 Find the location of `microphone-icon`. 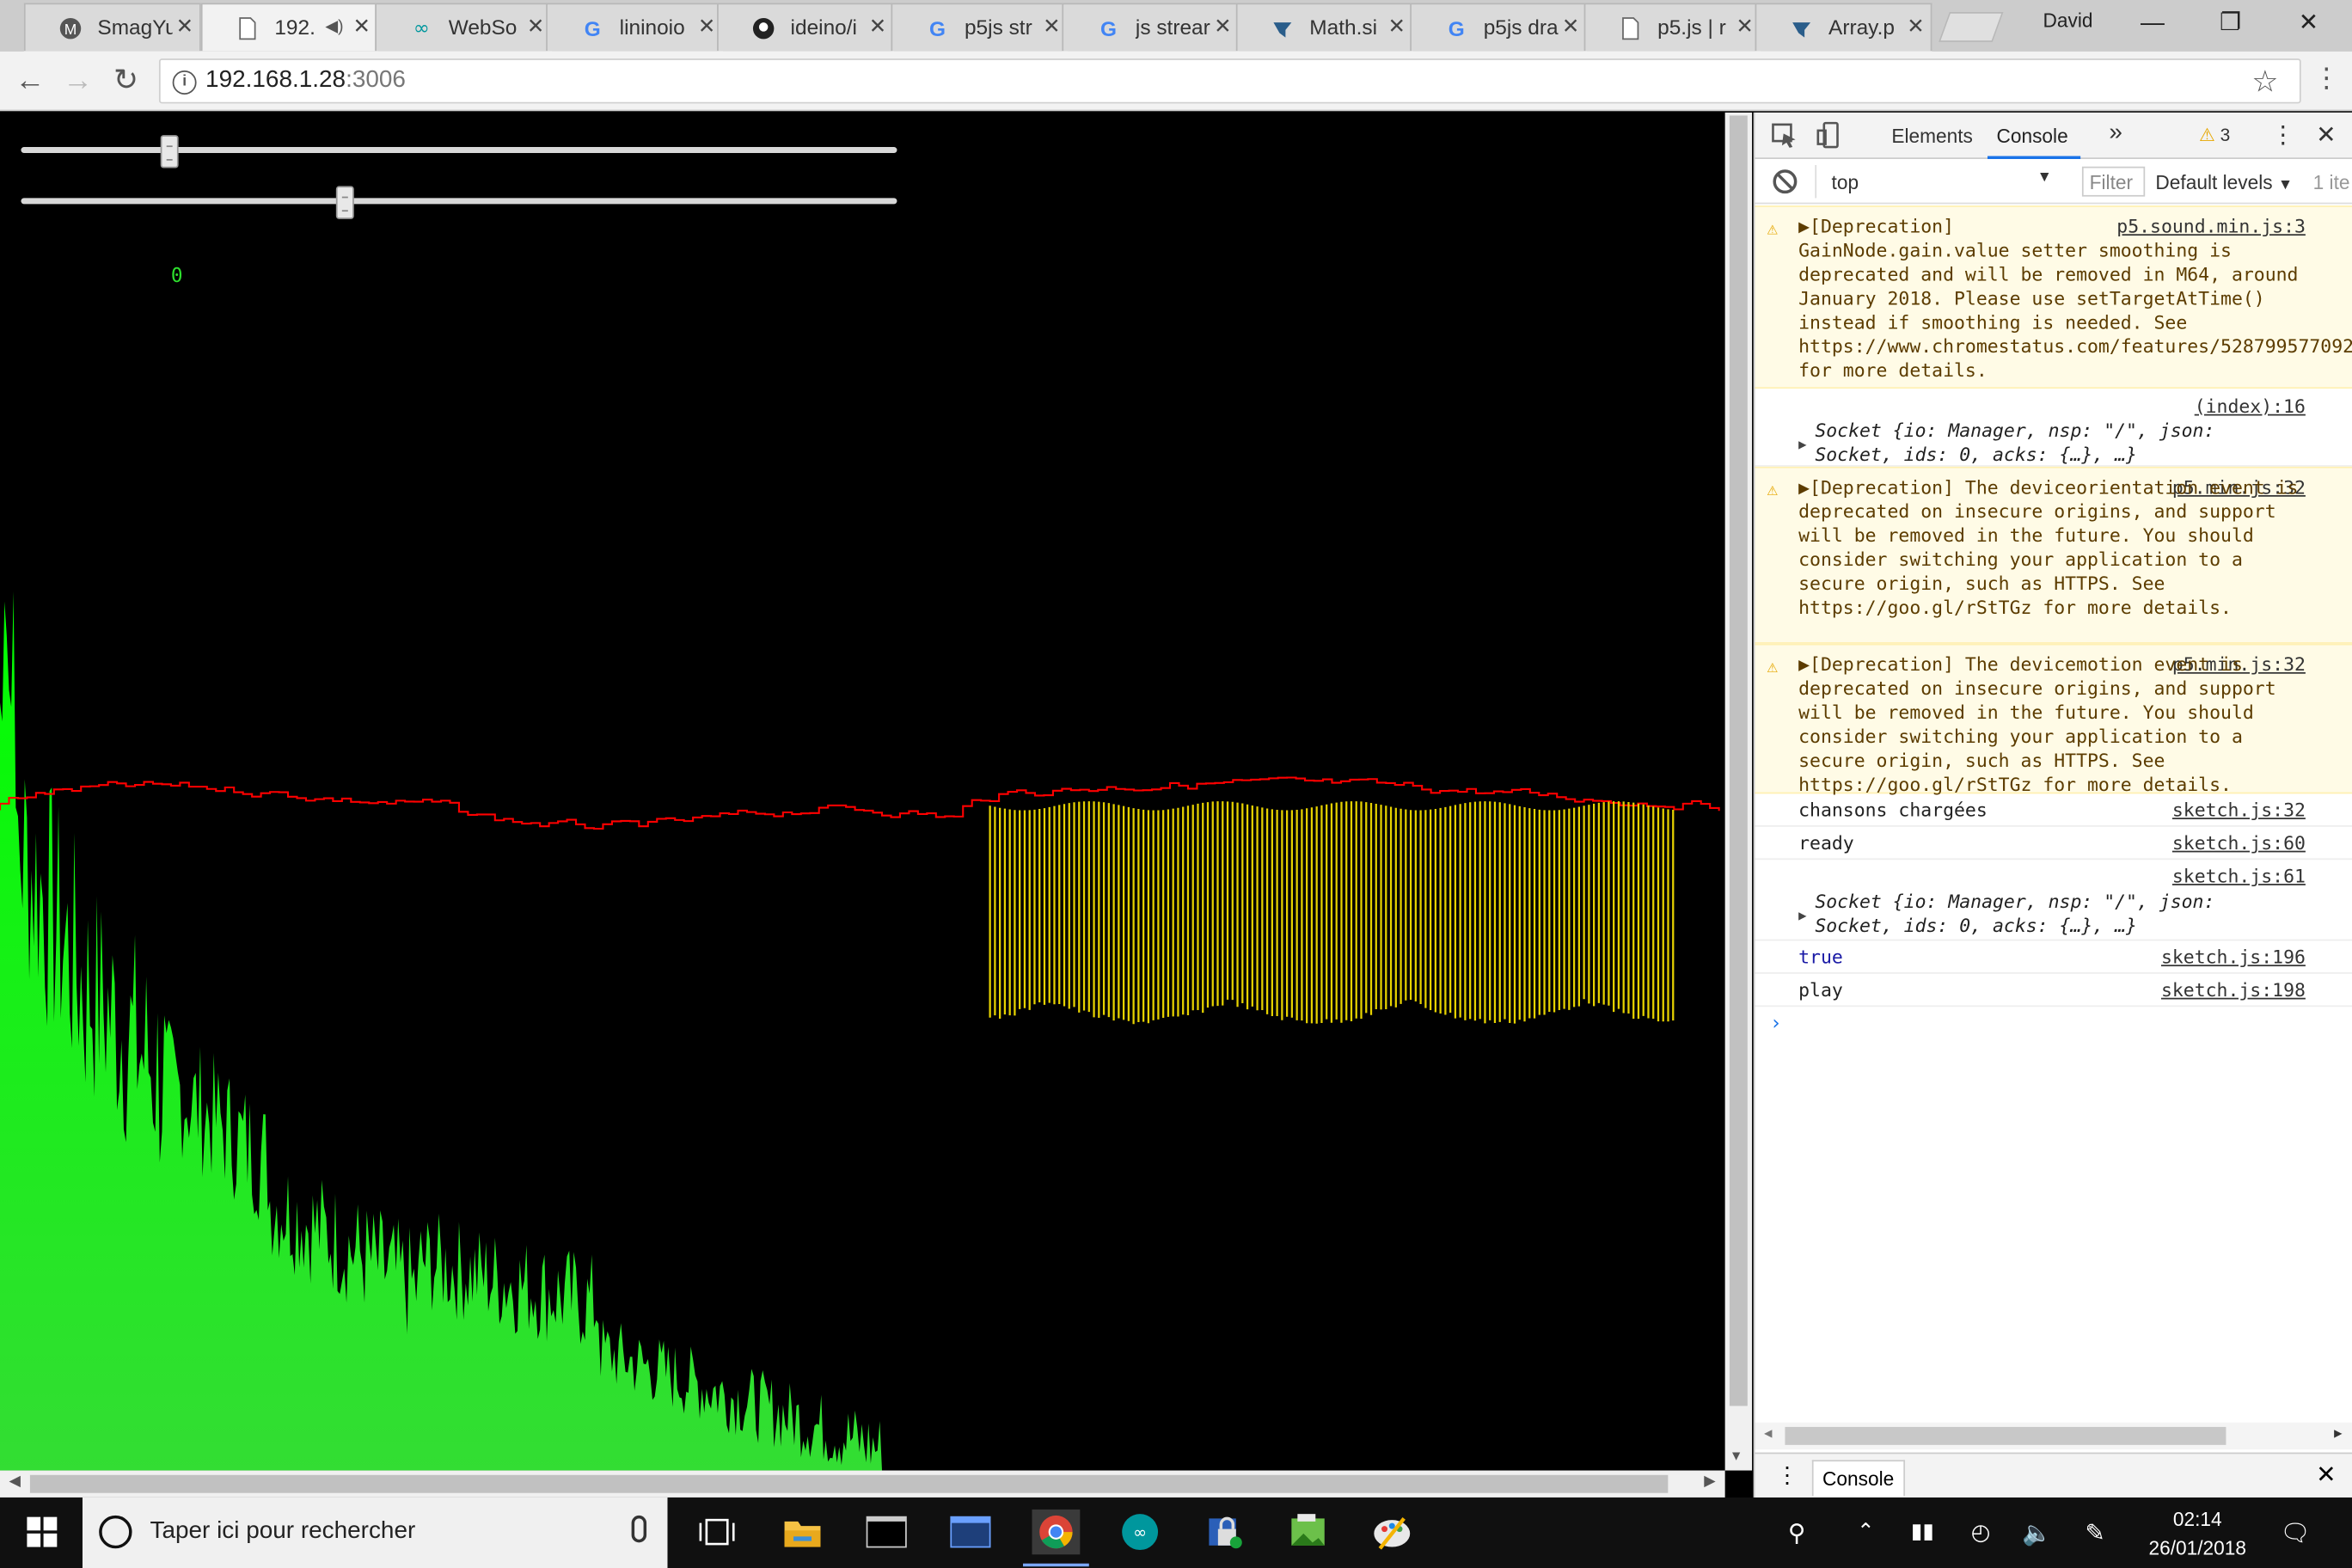

microphone-icon is located at coordinates (639, 1529).